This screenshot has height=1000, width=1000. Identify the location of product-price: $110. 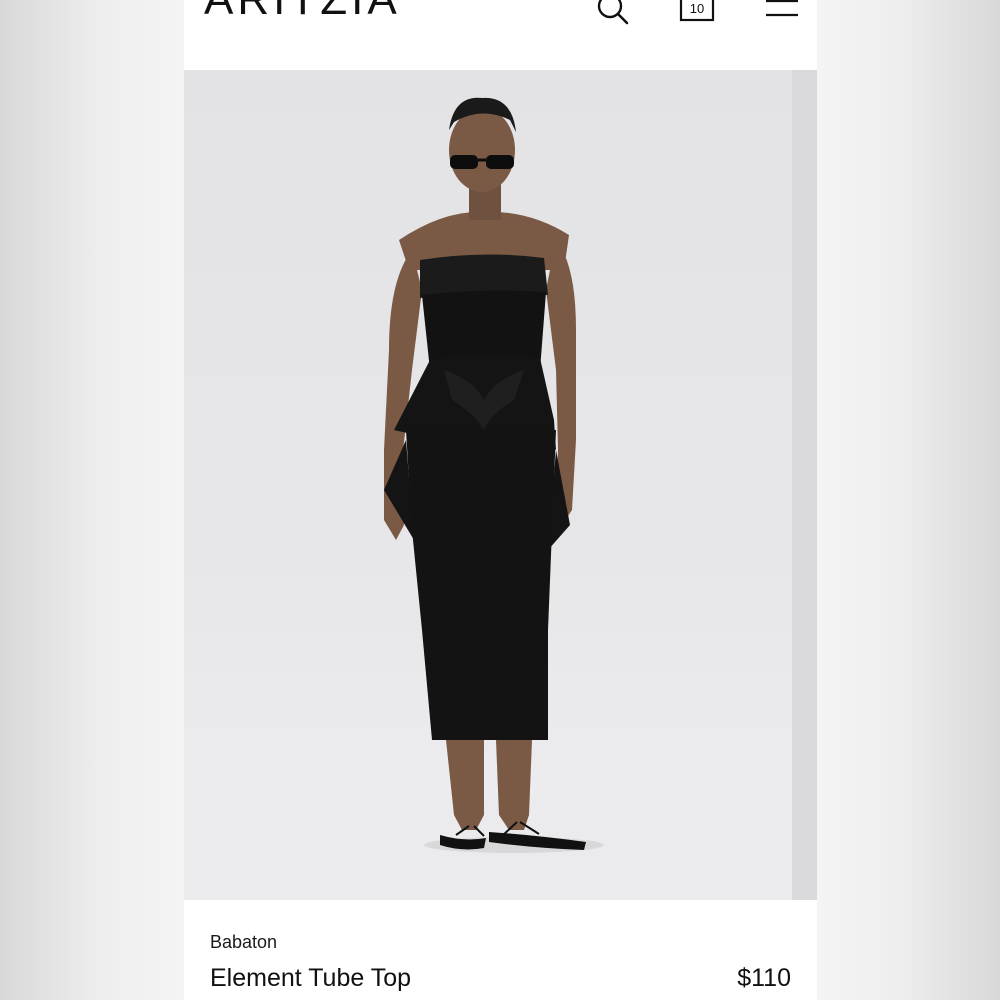
(764, 978).